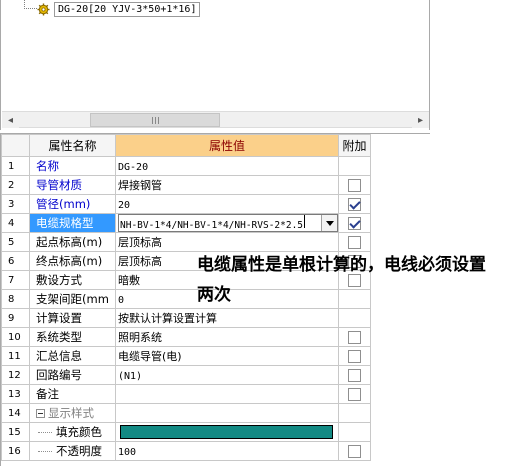 The height and width of the screenshot is (466, 527). What do you see at coordinates (227, 185) in the screenshot?
I see `property-value: 焊接钢管` at bounding box center [227, 185].